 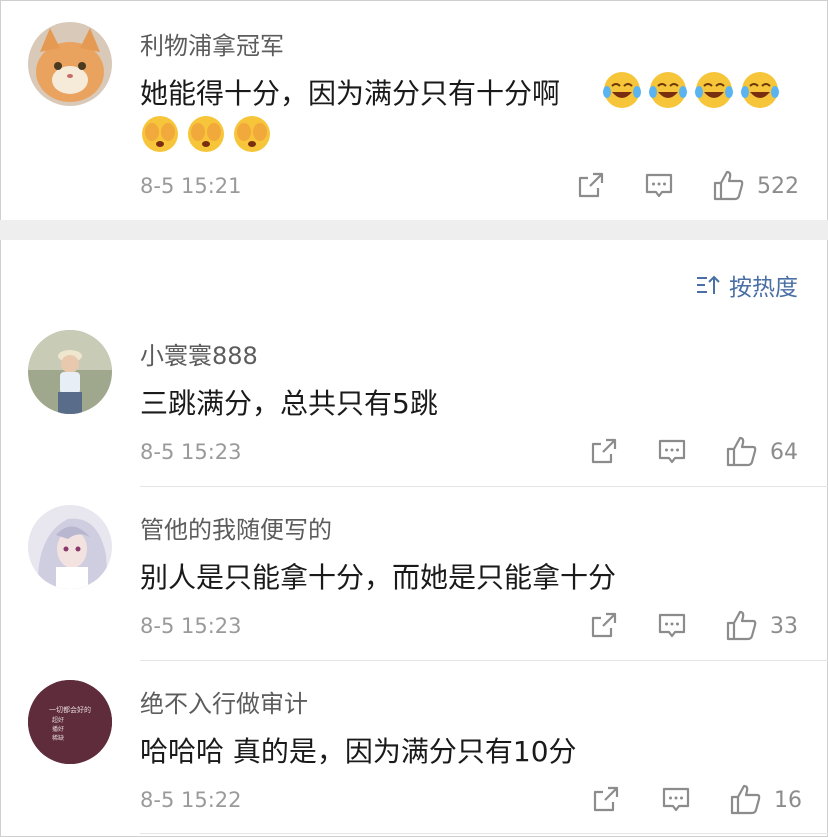 I want to click on like-count: 16, so click(x=788, y=800).